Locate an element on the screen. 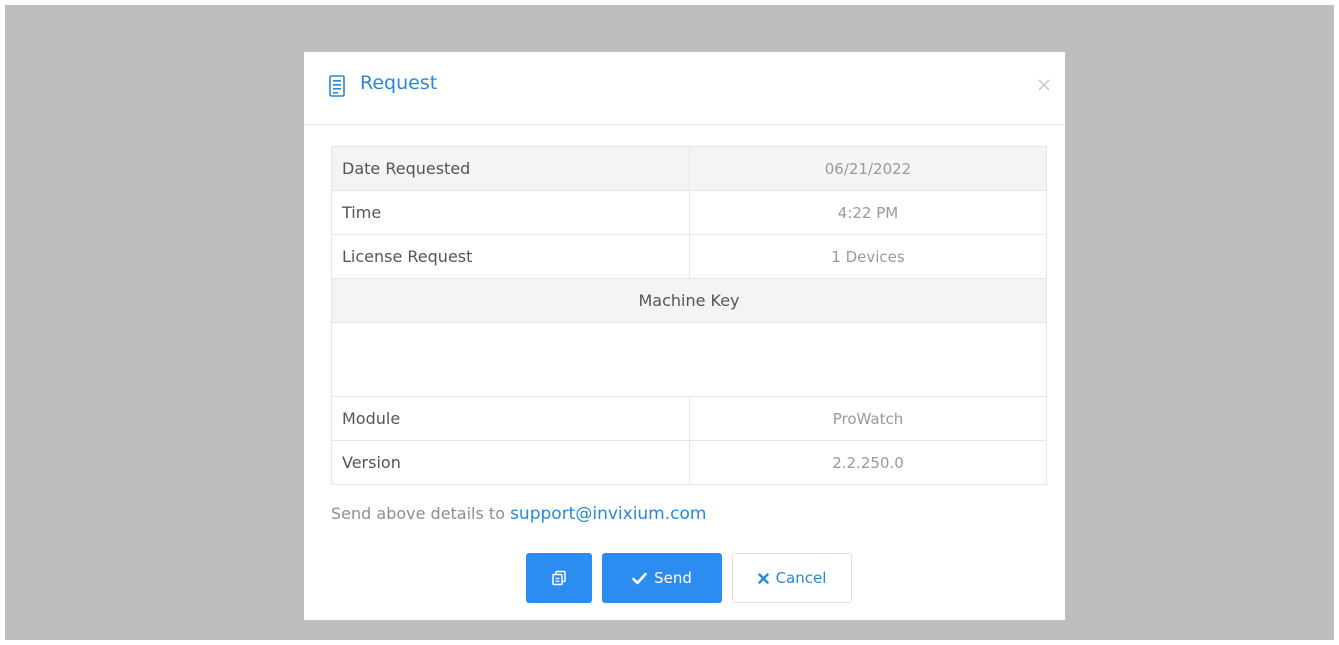  machine-key-value is located at coordinates (689, 359).